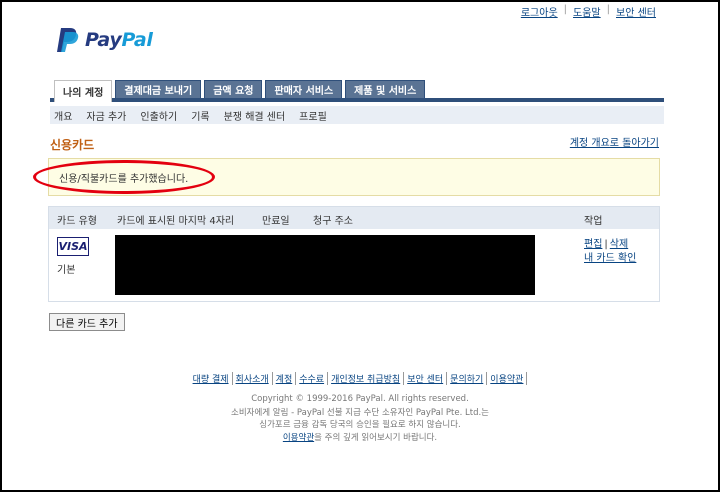 The height and width of the screenshot is (492, 720). I want to click on sub-navigation: 개요 자금 추가 인출하기 기록 분쟁 해결 센터 프로필, so click(357, 115).